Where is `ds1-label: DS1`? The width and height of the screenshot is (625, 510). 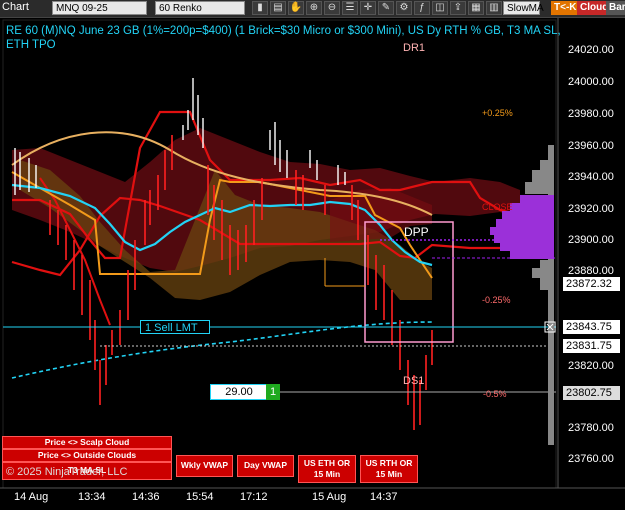
ds1-label: DS1 is located at coordinates (414, 381).